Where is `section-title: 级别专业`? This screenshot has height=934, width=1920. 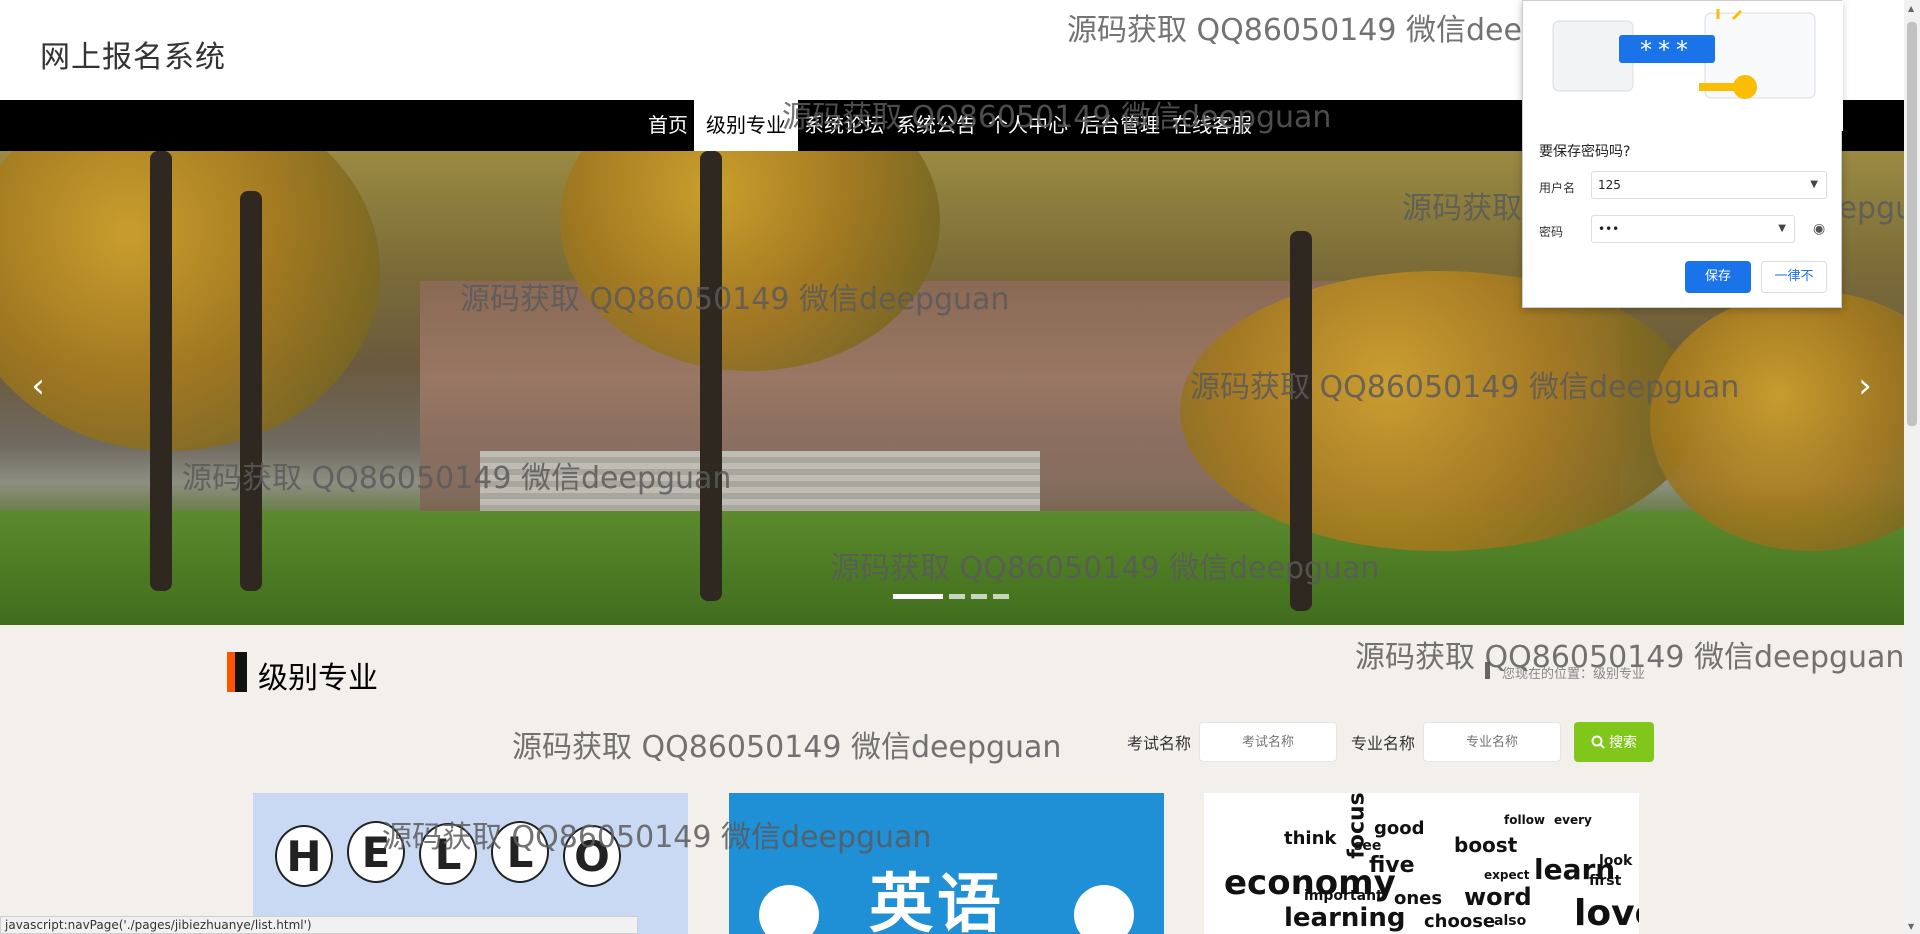
section-title: 级别专业 is located at coordinates (318, 678).